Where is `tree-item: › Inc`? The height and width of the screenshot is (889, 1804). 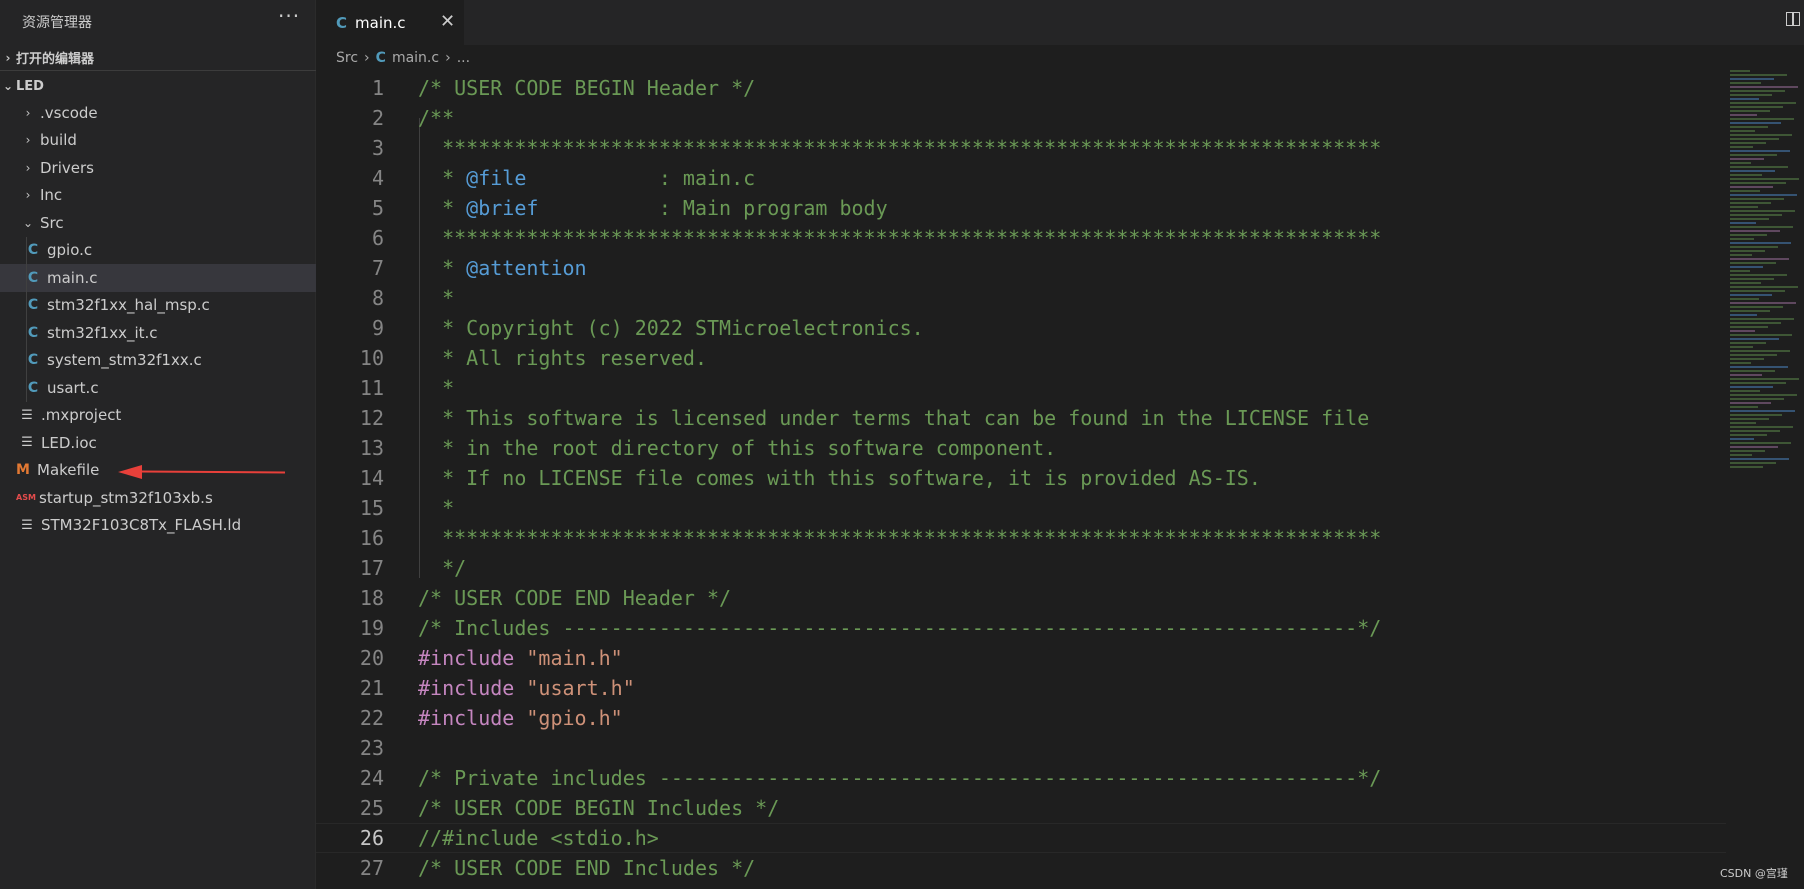 tree-item: › Inc is located at coordinates (158, 196).